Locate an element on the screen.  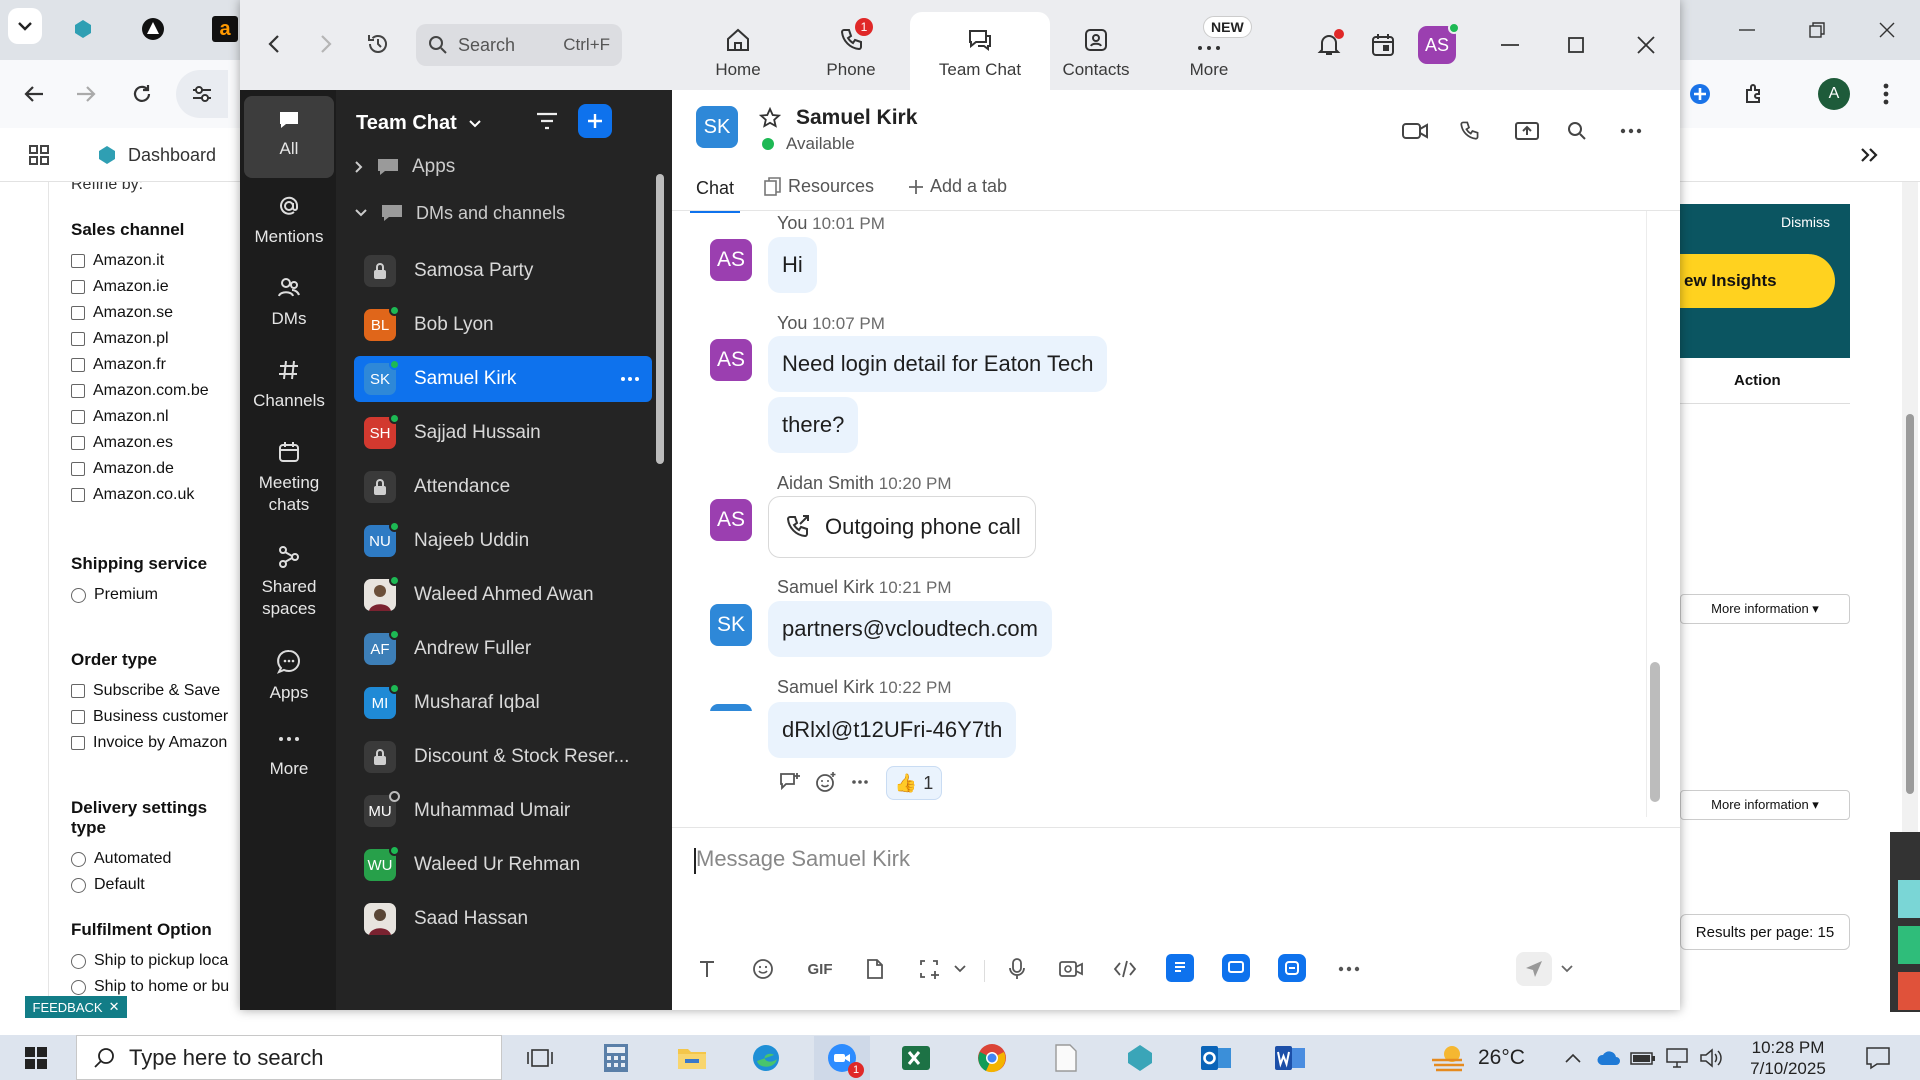
rail-meeting-chats: Meeting chats is located at coordinates (289, 479).